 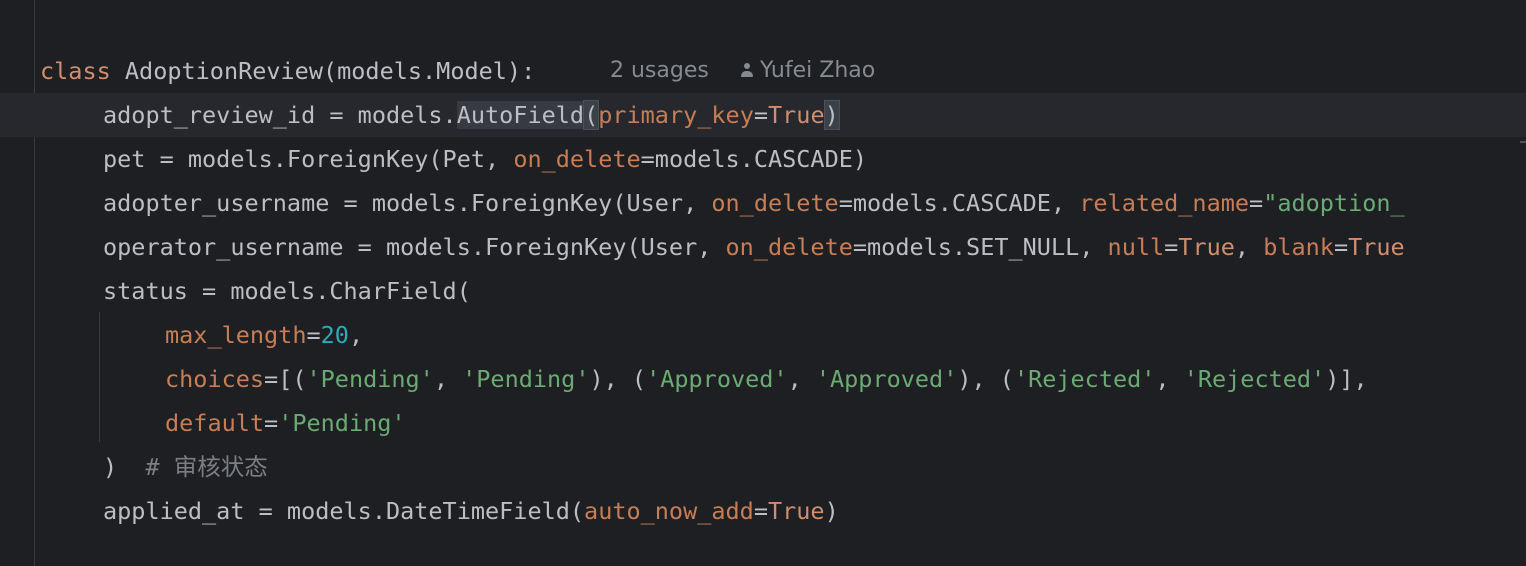 I want to click on class-declaration: class AdoptionReview(models.Model):, so click(x=287, y=71).